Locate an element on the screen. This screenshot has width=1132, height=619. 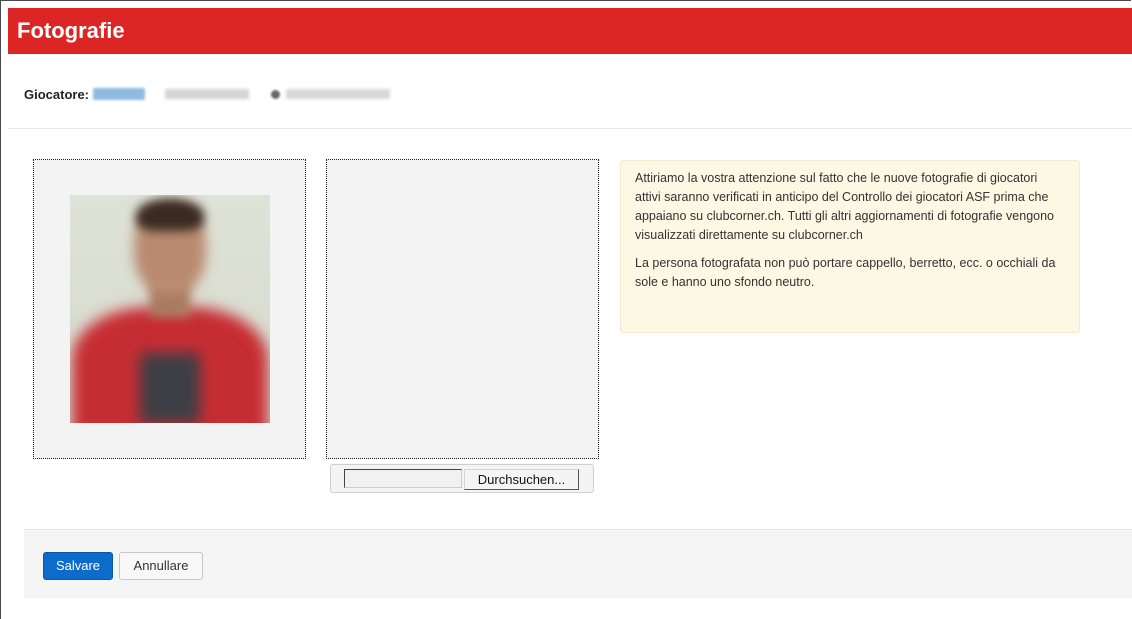
form-footer: Salvare Annullare is located at coordinates (578, 563).